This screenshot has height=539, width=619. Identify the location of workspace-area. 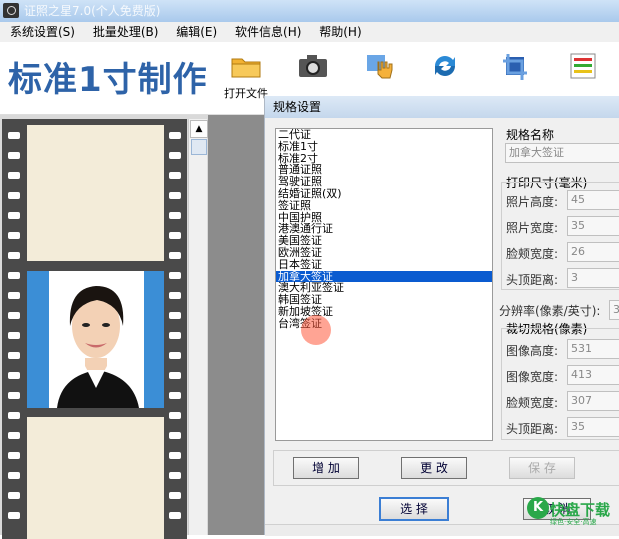
(236, 325).